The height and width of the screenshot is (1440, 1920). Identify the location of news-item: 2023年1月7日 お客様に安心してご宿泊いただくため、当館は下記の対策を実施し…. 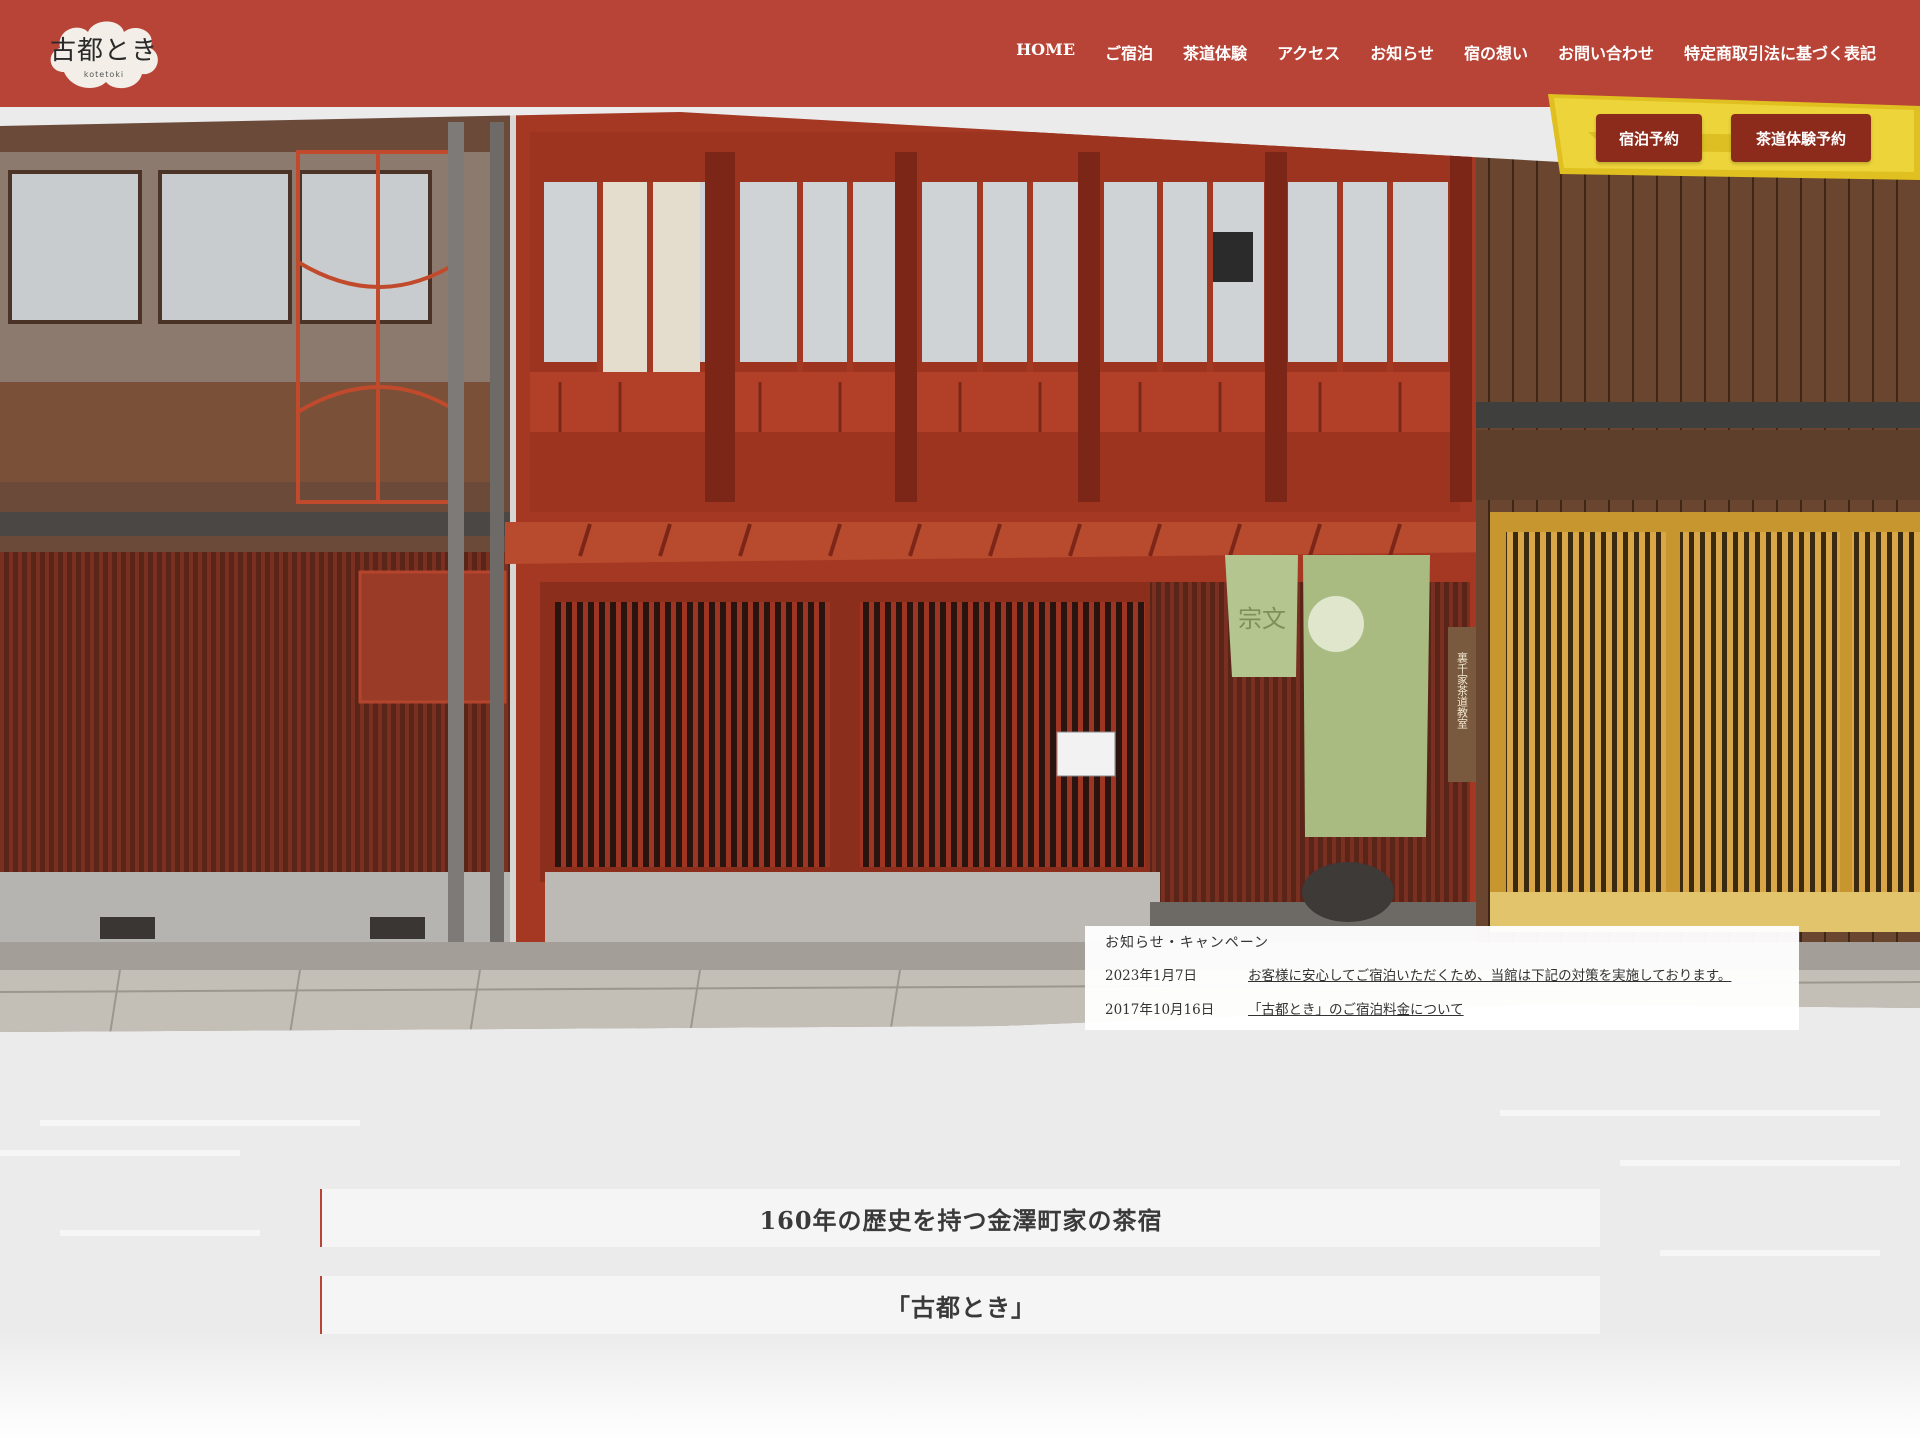
(1442, 974).